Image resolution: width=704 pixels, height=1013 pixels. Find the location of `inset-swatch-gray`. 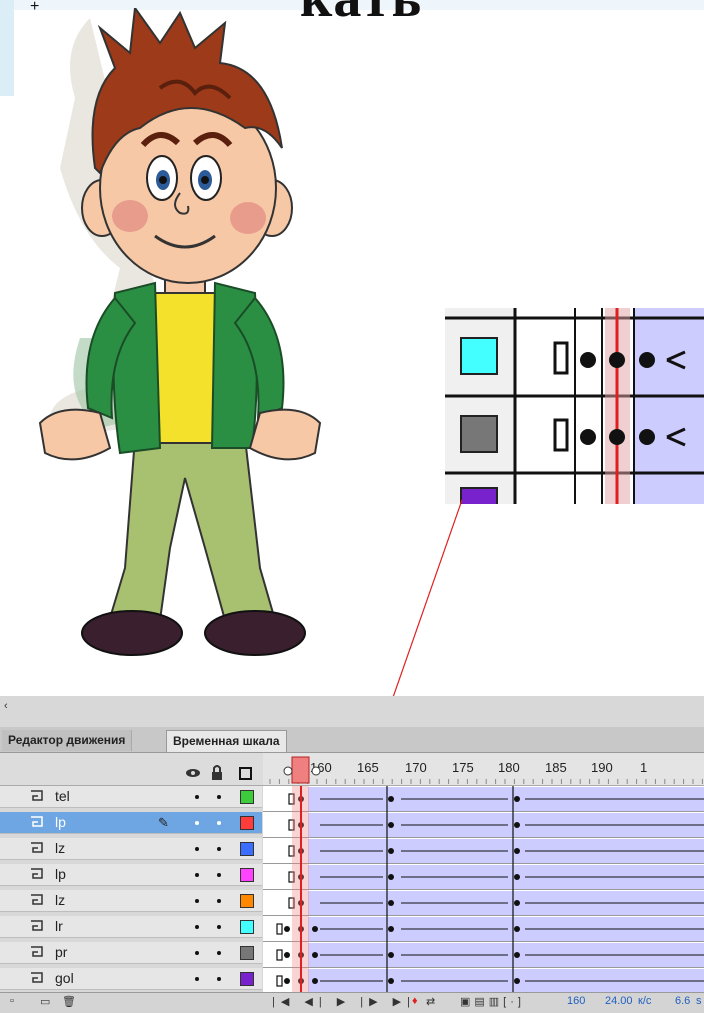

inset-swatch-gray is located at coordinates (479, 434).